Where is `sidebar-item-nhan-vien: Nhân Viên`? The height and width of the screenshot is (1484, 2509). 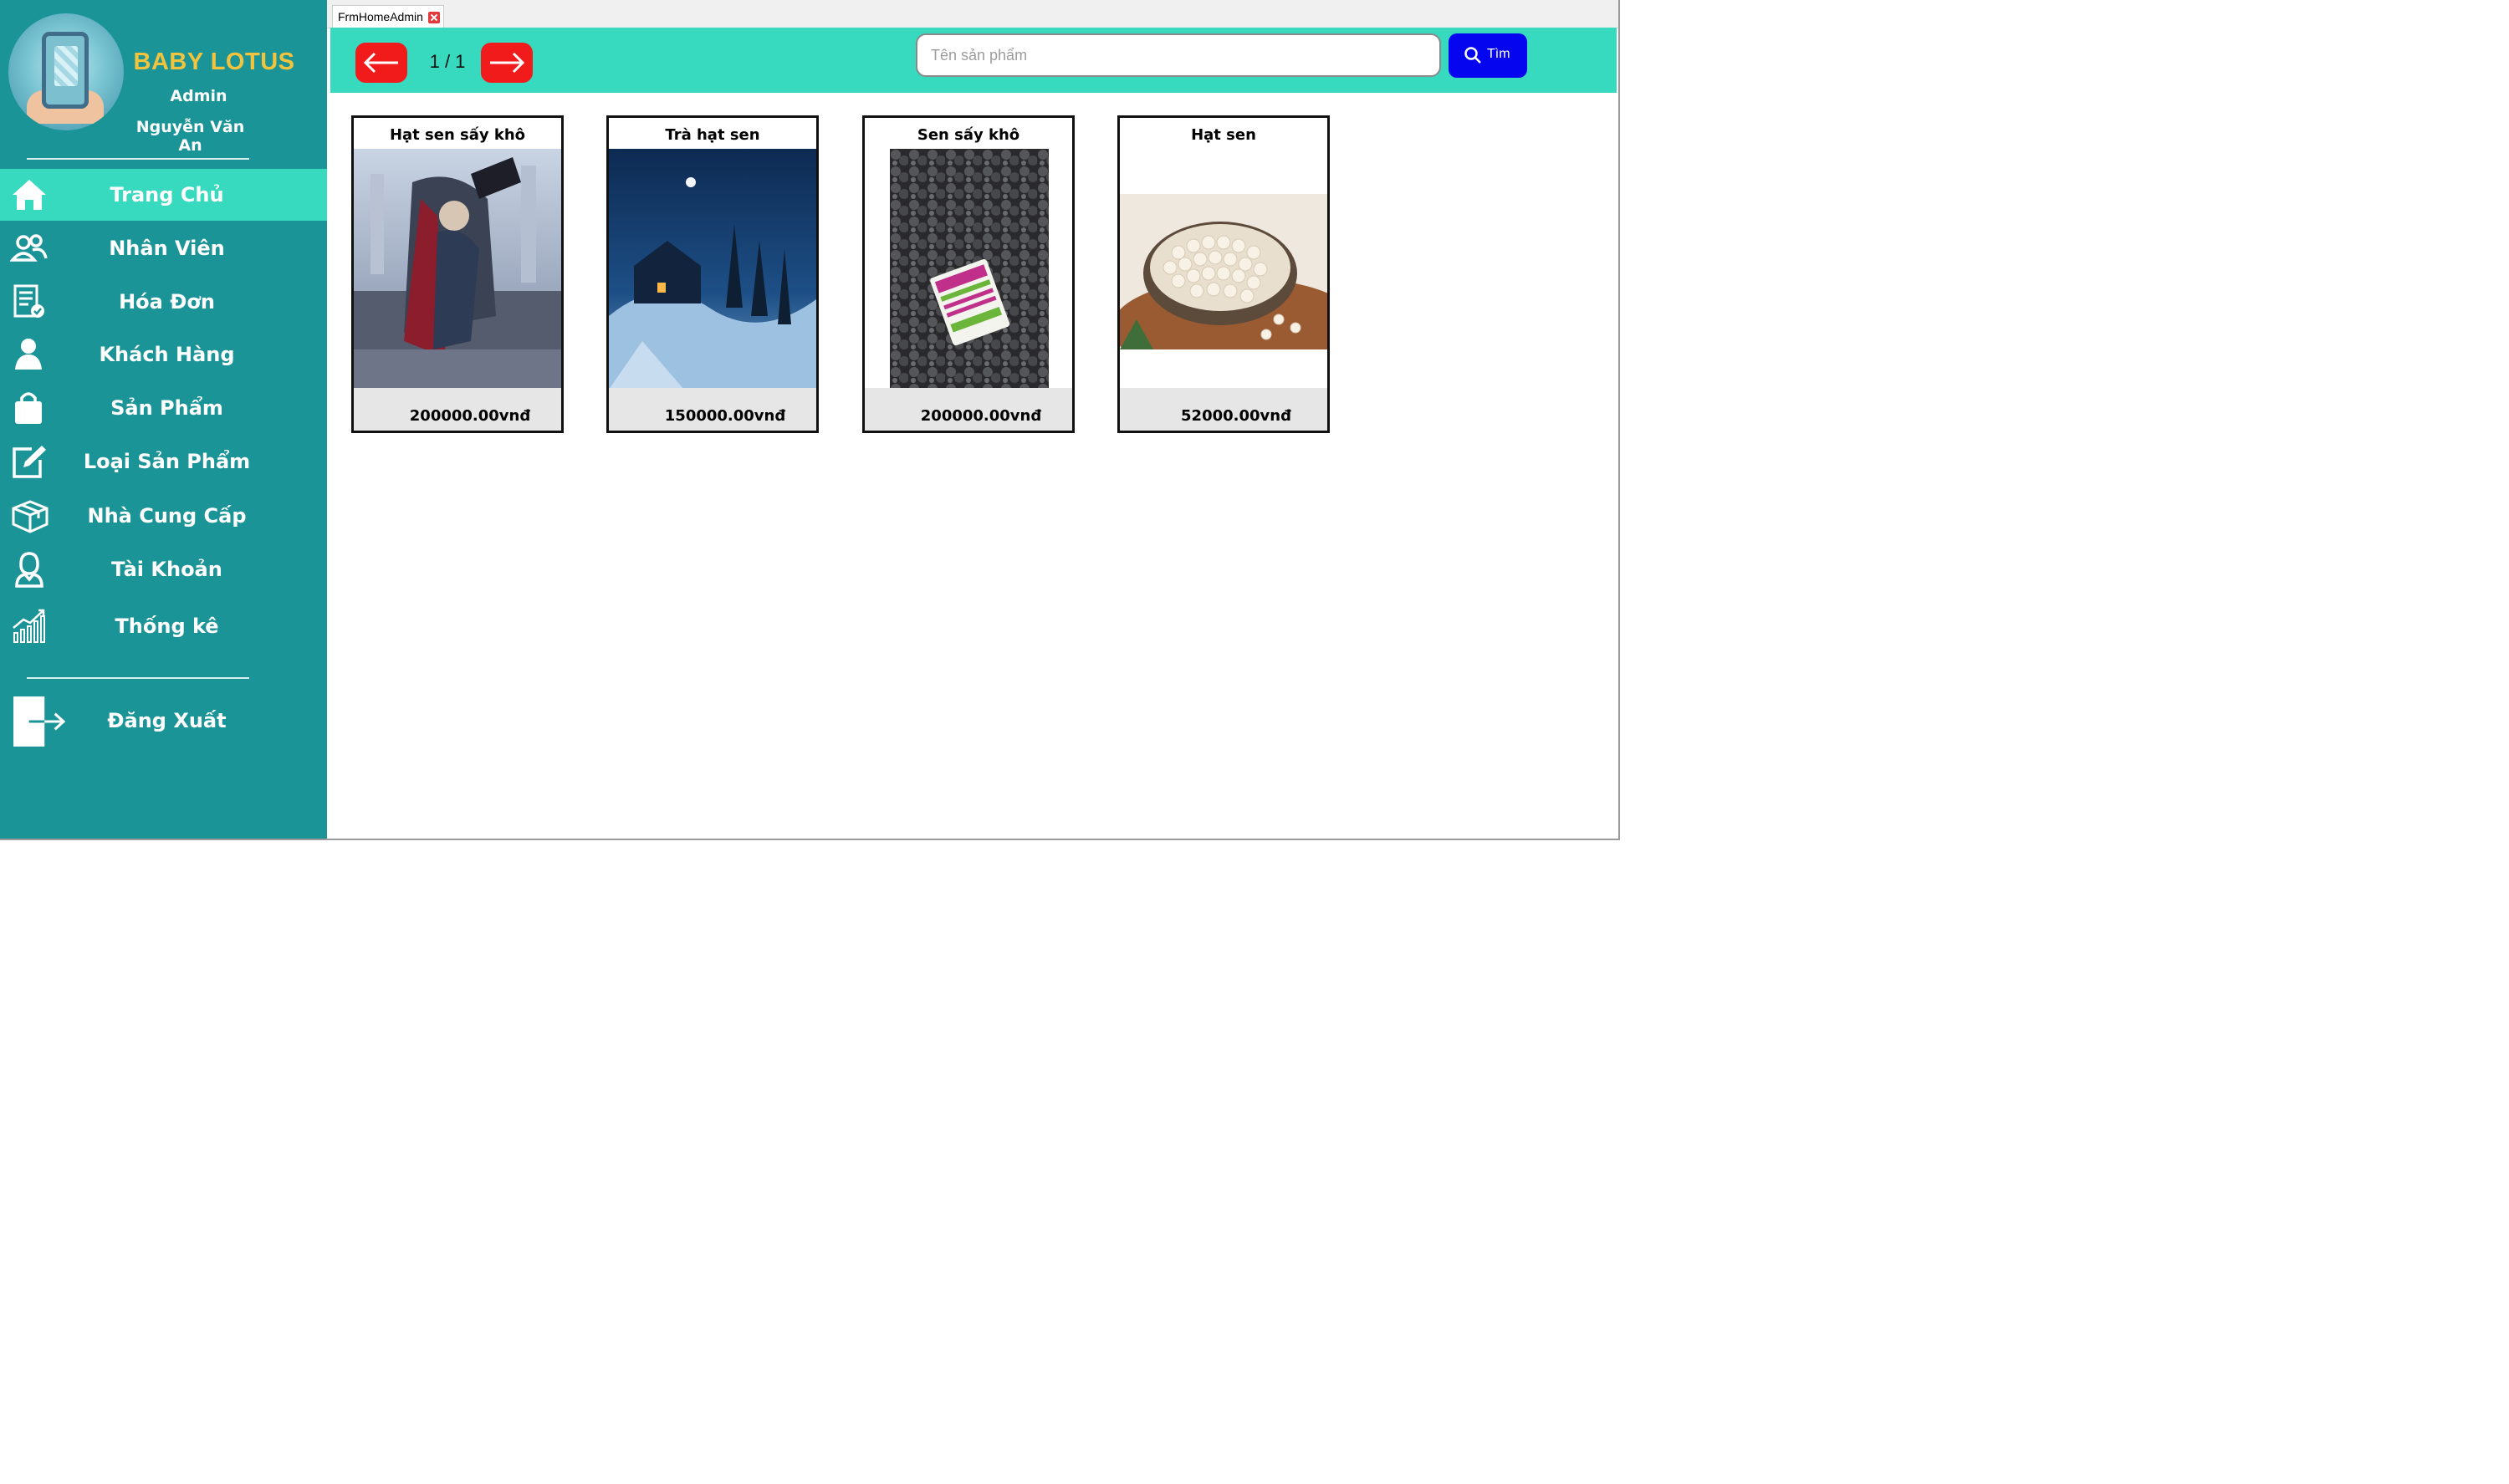 sidebar-item-nhan-vien: Nhân Viên is located at coordinates (164, 248).